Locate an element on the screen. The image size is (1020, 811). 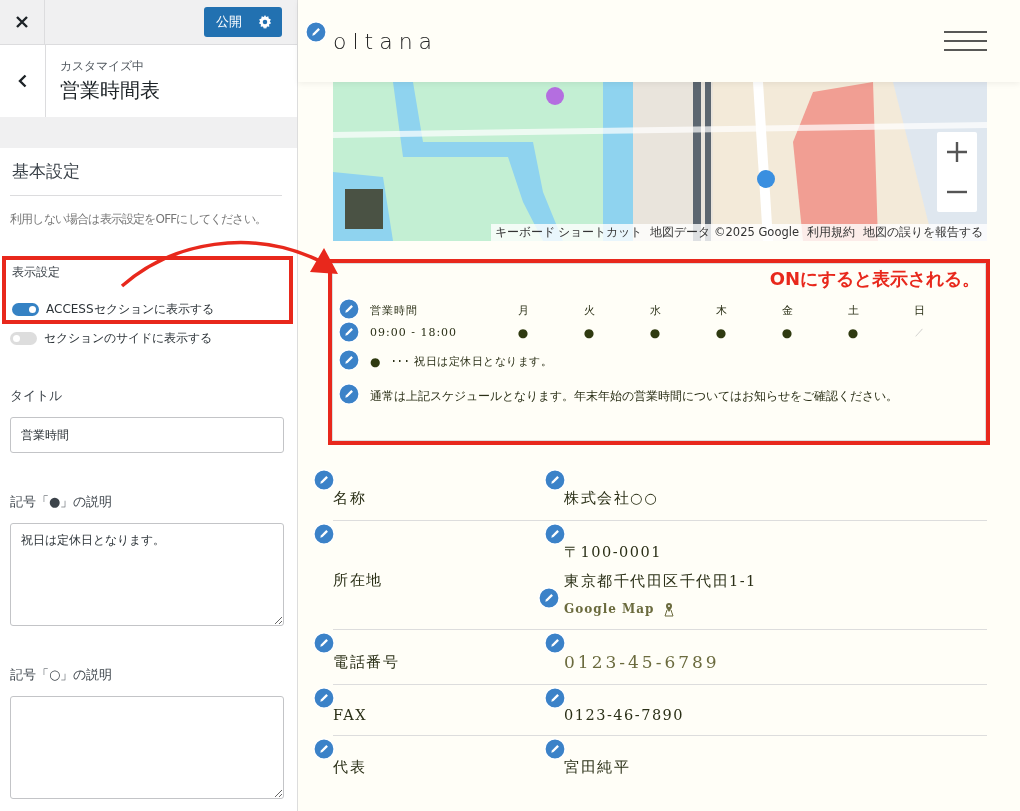
map-link: 地図データ ©2025 Google is located at coordinates (724, 232).